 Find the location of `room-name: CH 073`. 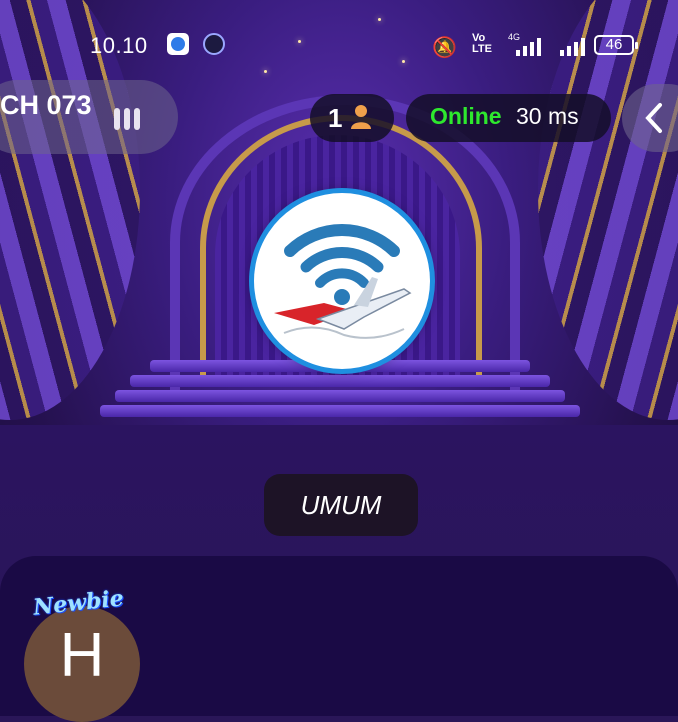

room-name: CH 073 is located at coordinates (46, 105).